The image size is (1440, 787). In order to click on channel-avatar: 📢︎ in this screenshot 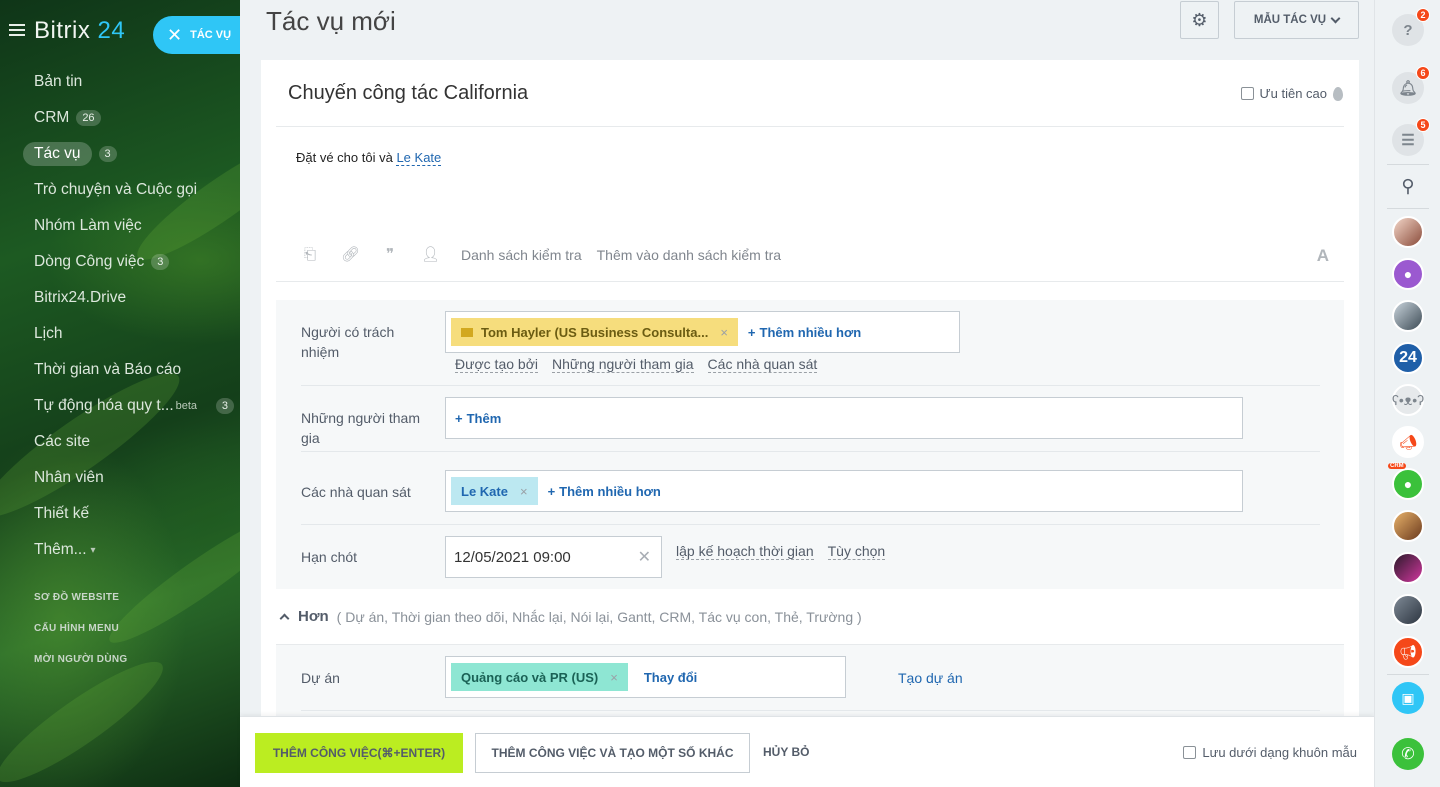, I will do `click(1408, 652)`.